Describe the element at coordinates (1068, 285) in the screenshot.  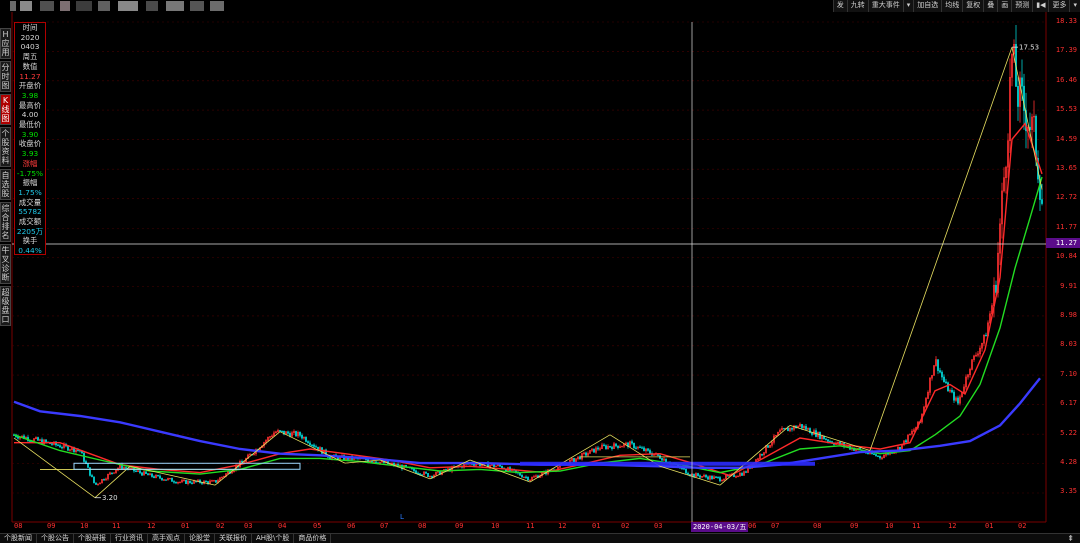
I see `price-tick-label: 9.91` at that location.